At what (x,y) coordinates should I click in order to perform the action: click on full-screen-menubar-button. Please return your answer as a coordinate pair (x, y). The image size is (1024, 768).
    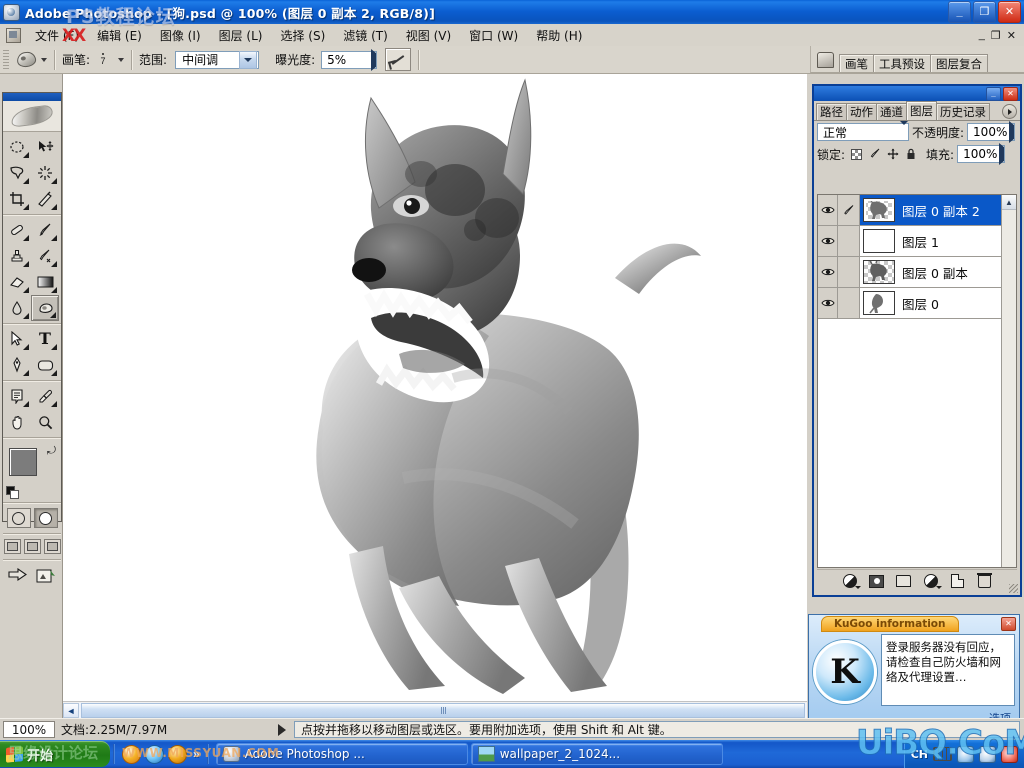
    Looking at the image, I should click on (32, 546).